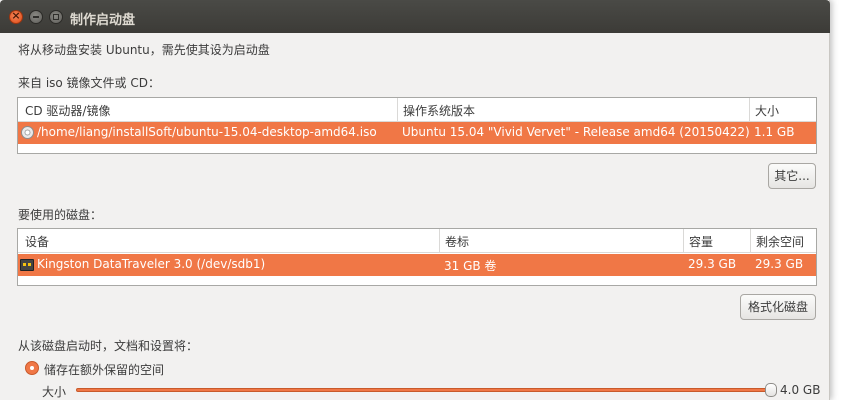  Describe the element at coordinates (108, 346) in the screenshot. I see `persistence-section-label: 从该磁盘启动时，文档和设置将：` at that location.